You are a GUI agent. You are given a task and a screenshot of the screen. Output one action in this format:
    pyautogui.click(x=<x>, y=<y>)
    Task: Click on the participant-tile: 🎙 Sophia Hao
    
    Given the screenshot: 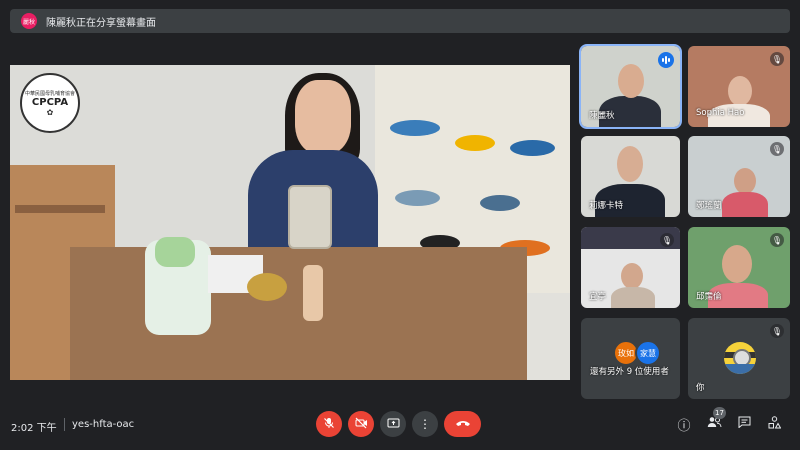 What is the action you would take?
    pyautogui.click(x=739, y=86)
    